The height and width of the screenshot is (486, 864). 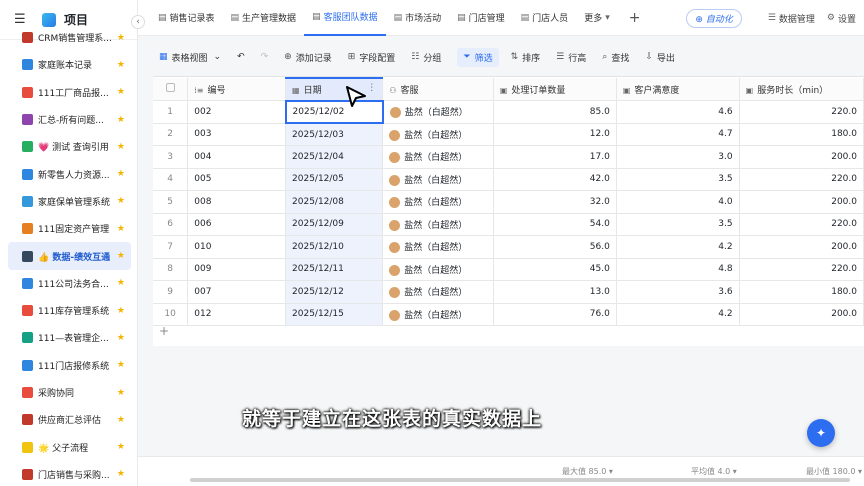 What do you see at coordinates (438, 89) in the screenshot?
I see `header-agent: ⚇ 客服` at bounding box center [438, 89].